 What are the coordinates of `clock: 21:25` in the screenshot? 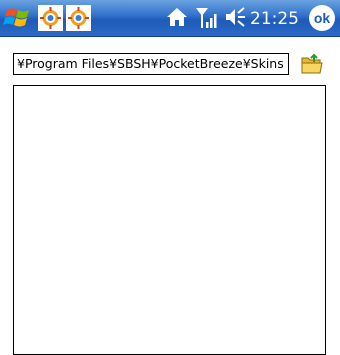 It's located at (274, 19).